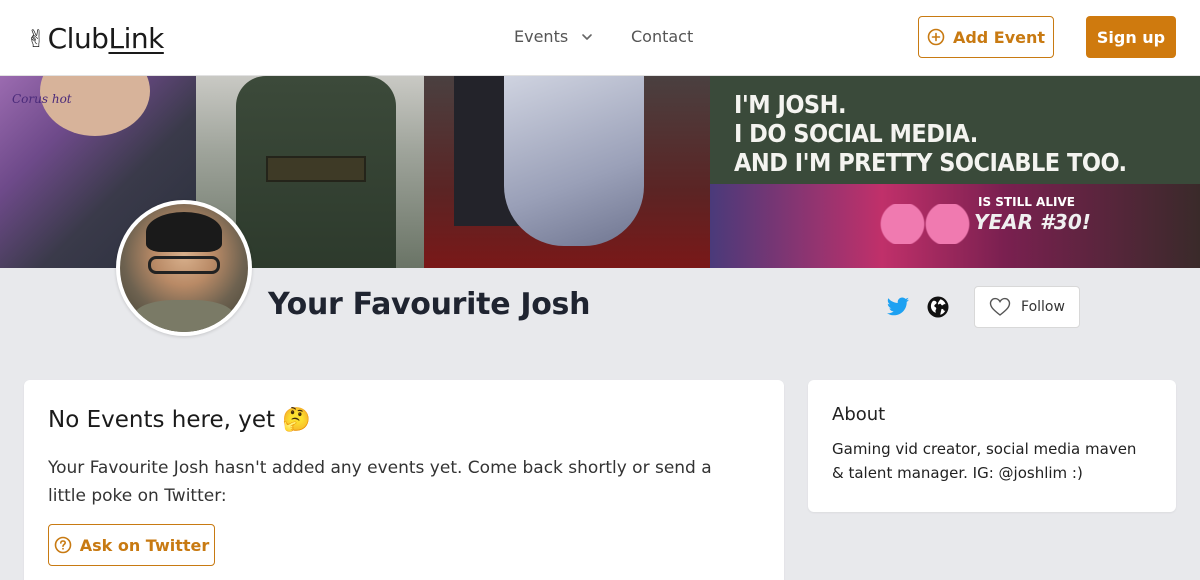 This screenshot has height=580, width=1200. I want to click on nav-events-label: Events, so click(541, 36).